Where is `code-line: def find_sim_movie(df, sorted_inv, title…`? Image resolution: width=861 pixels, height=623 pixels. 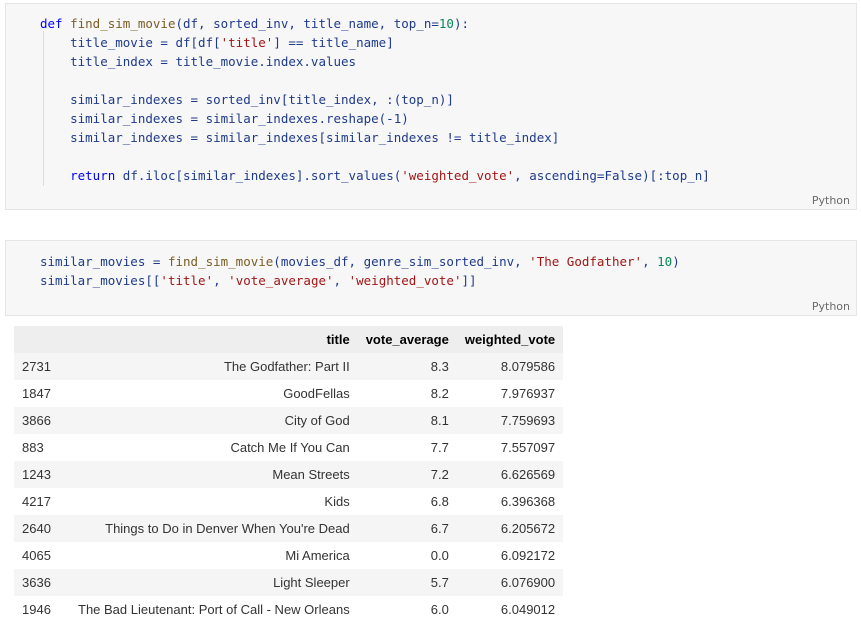 code-line: def find_sim_movie(df, sorted_inv, title… is located at coordinates (375, 23).